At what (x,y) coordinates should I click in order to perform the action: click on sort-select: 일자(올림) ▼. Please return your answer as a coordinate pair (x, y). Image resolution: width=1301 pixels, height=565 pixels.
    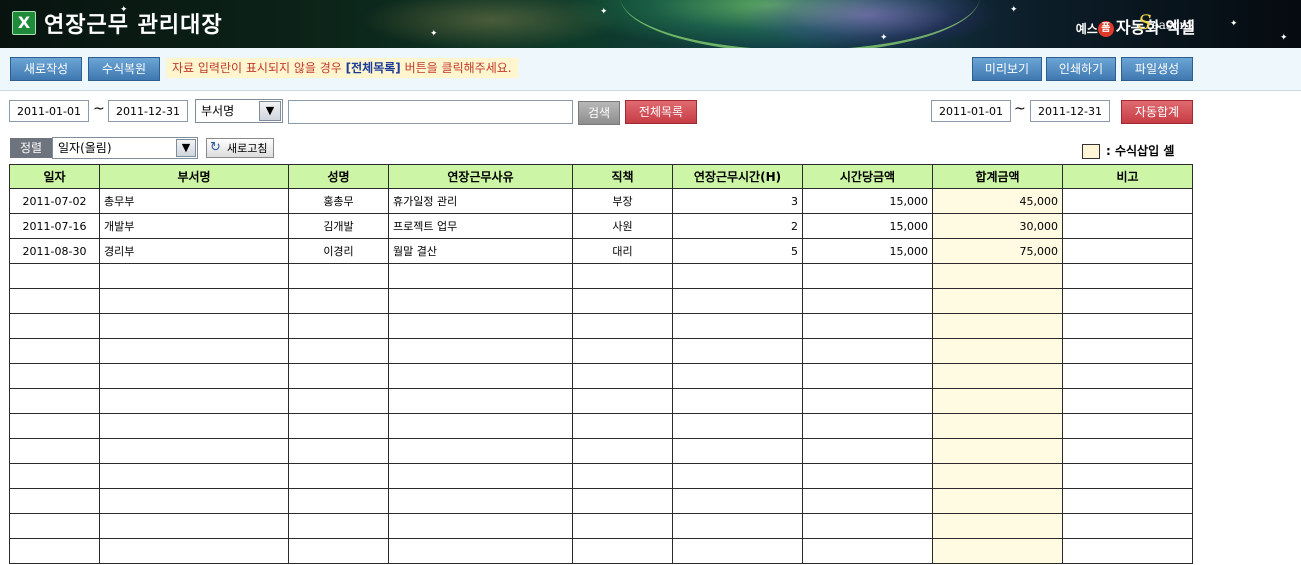
    Looking at the image, I should click on (125, 148).